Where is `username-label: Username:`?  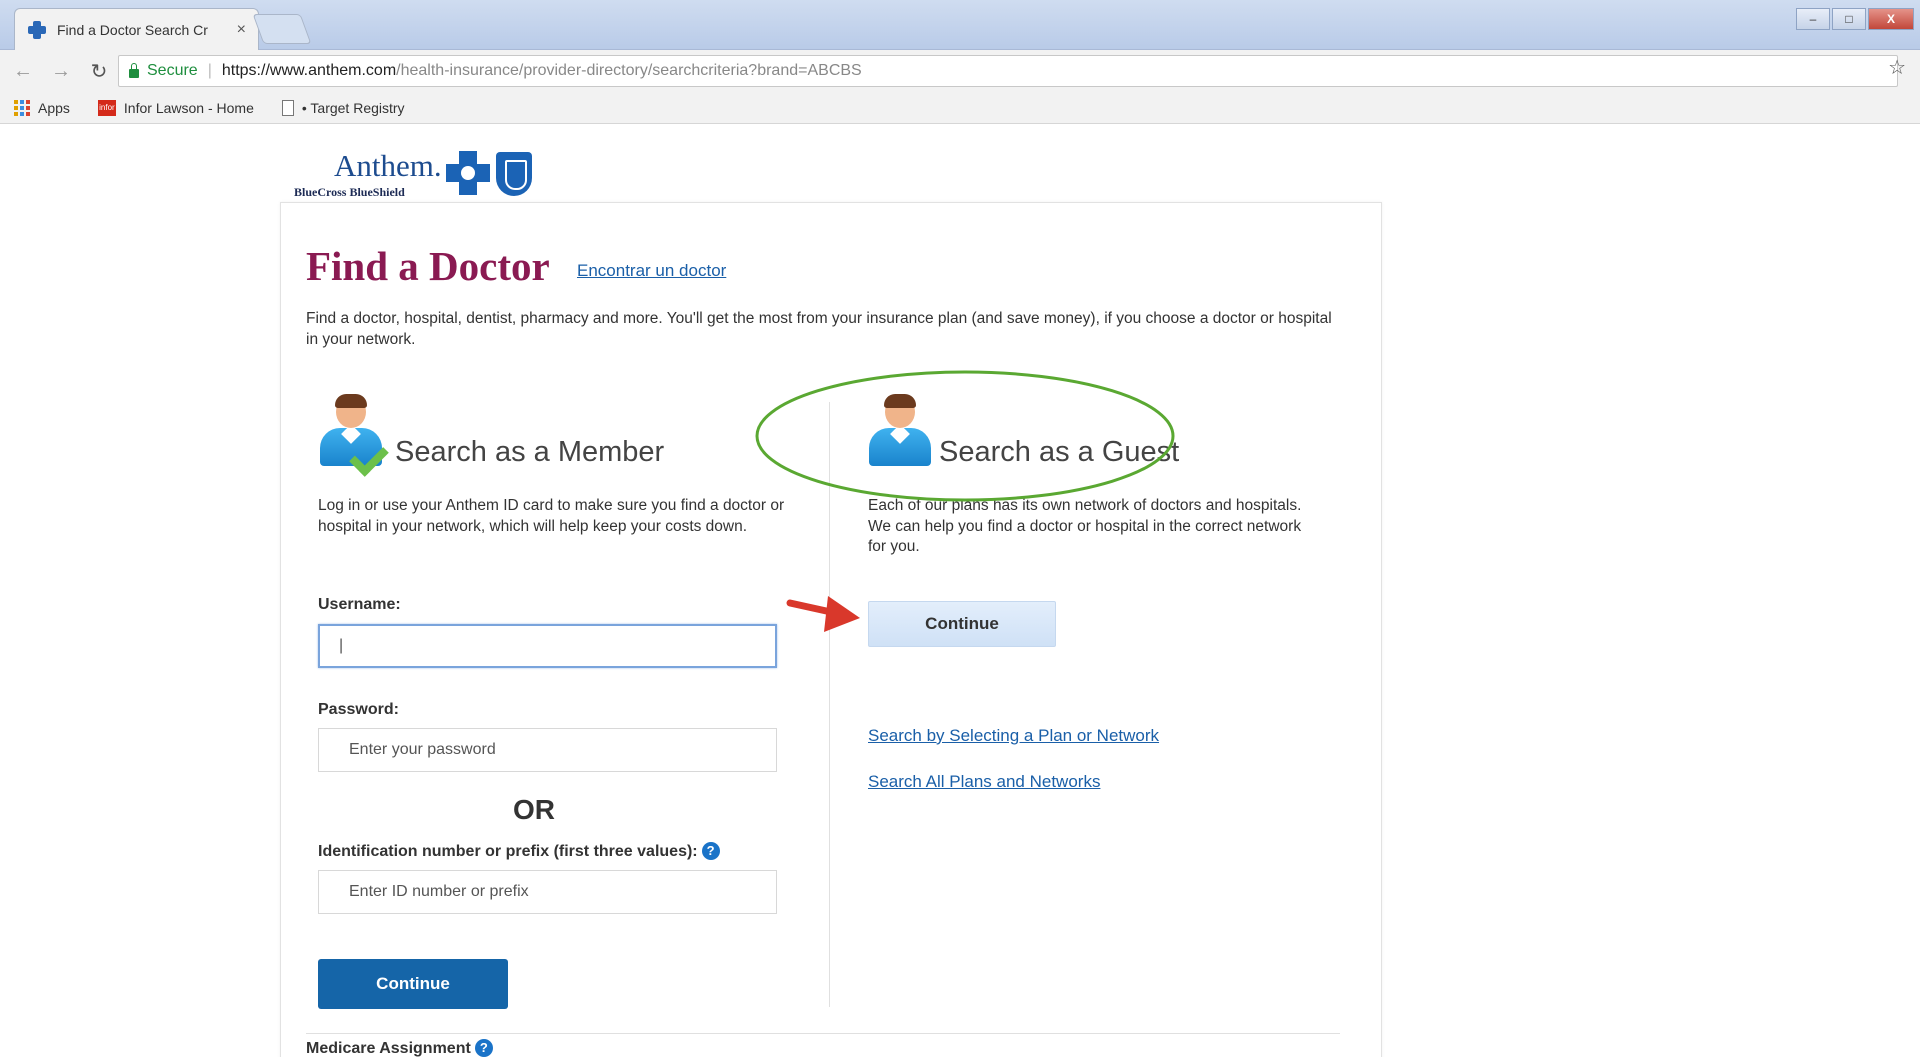
username-label: Username: is located at coordinates (359, 604).